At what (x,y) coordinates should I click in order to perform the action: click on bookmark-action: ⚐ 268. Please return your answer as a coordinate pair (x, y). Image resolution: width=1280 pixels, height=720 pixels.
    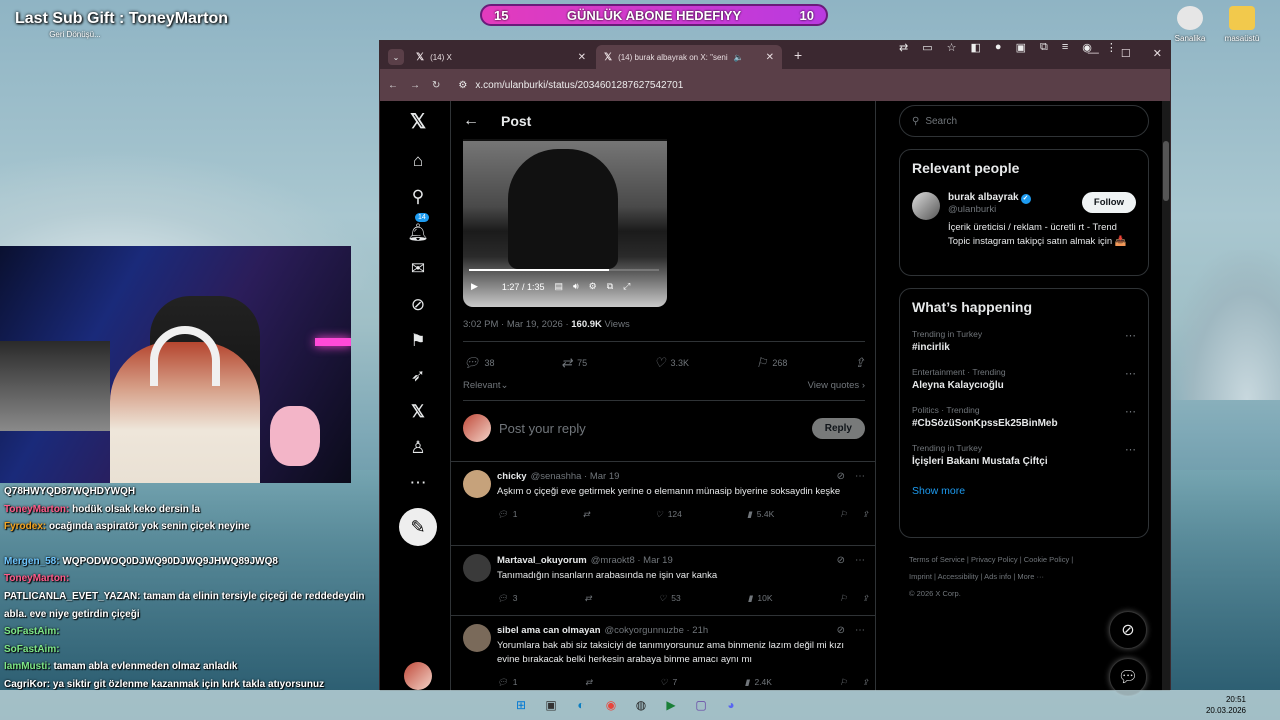
    Looking at the image, I should click on (772, 363).